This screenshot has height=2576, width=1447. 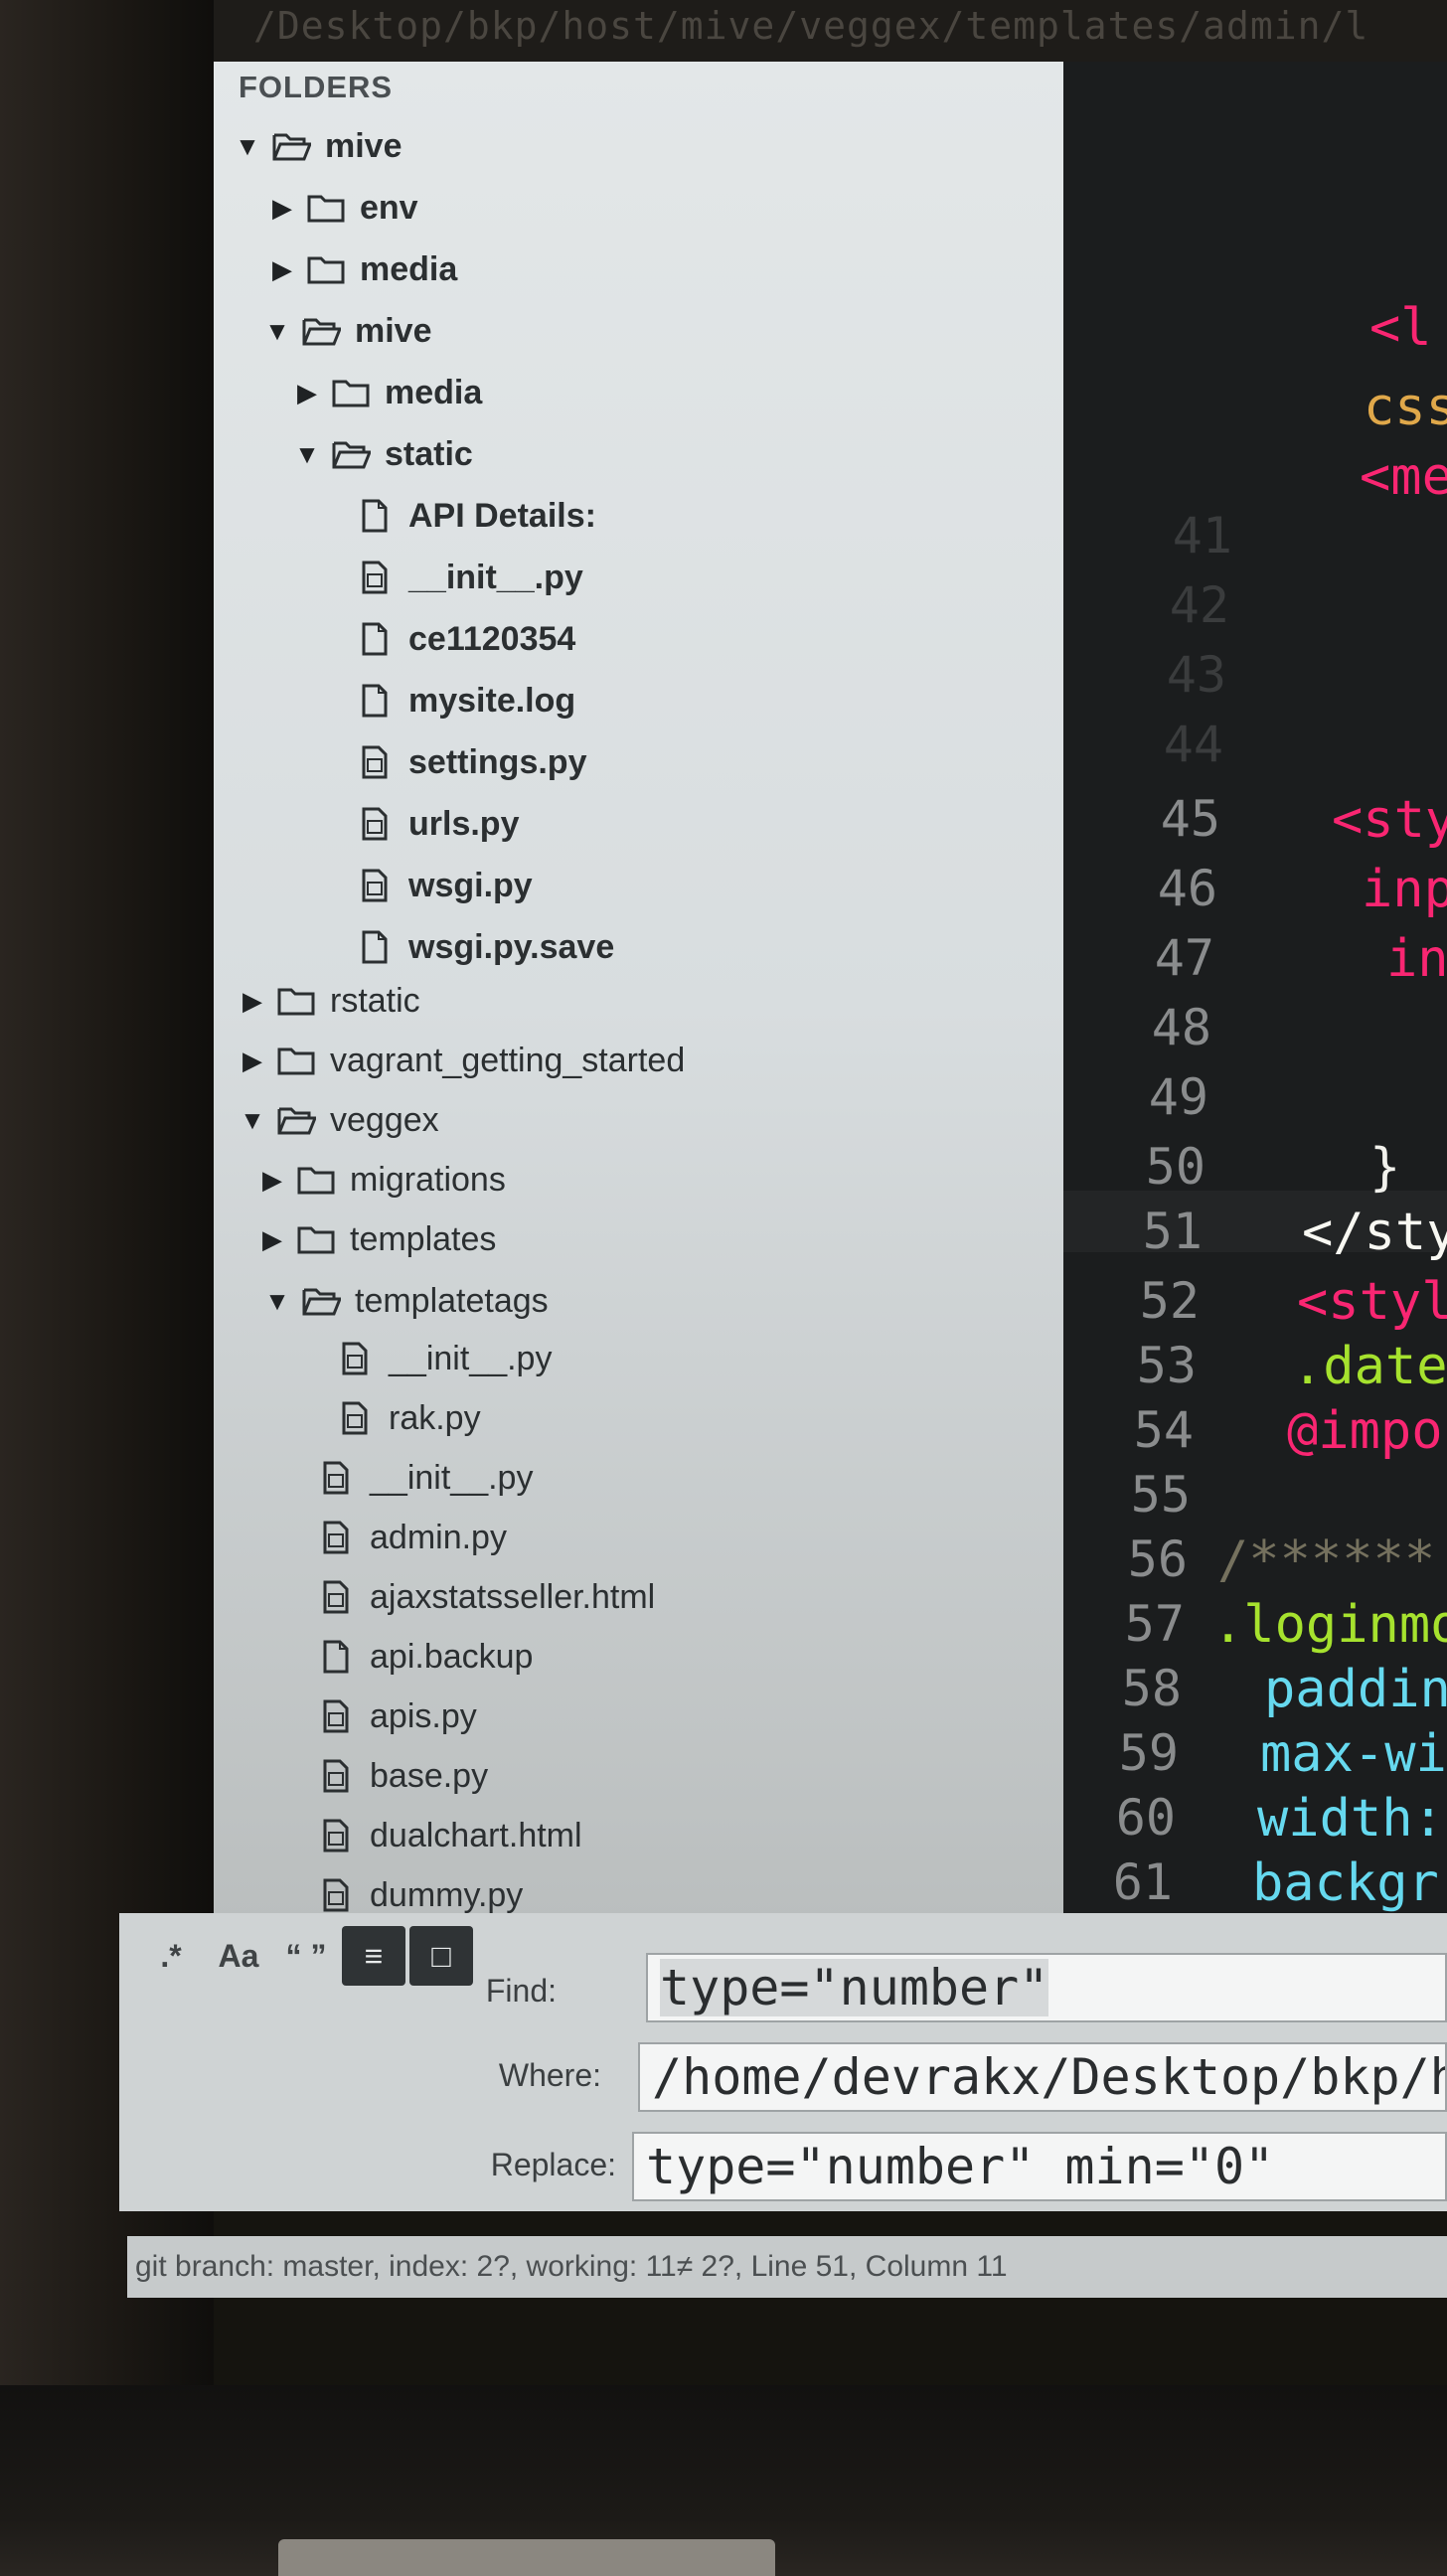 I want to click on where-input: /home/devrakx/Desktop/bkp/h, so click(x=1043, y=2077).